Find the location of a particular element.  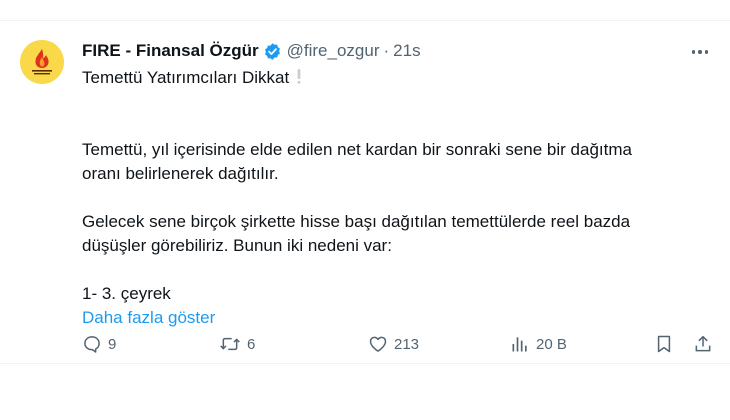

views-count: 20 B is located at coordinates (551, 344).